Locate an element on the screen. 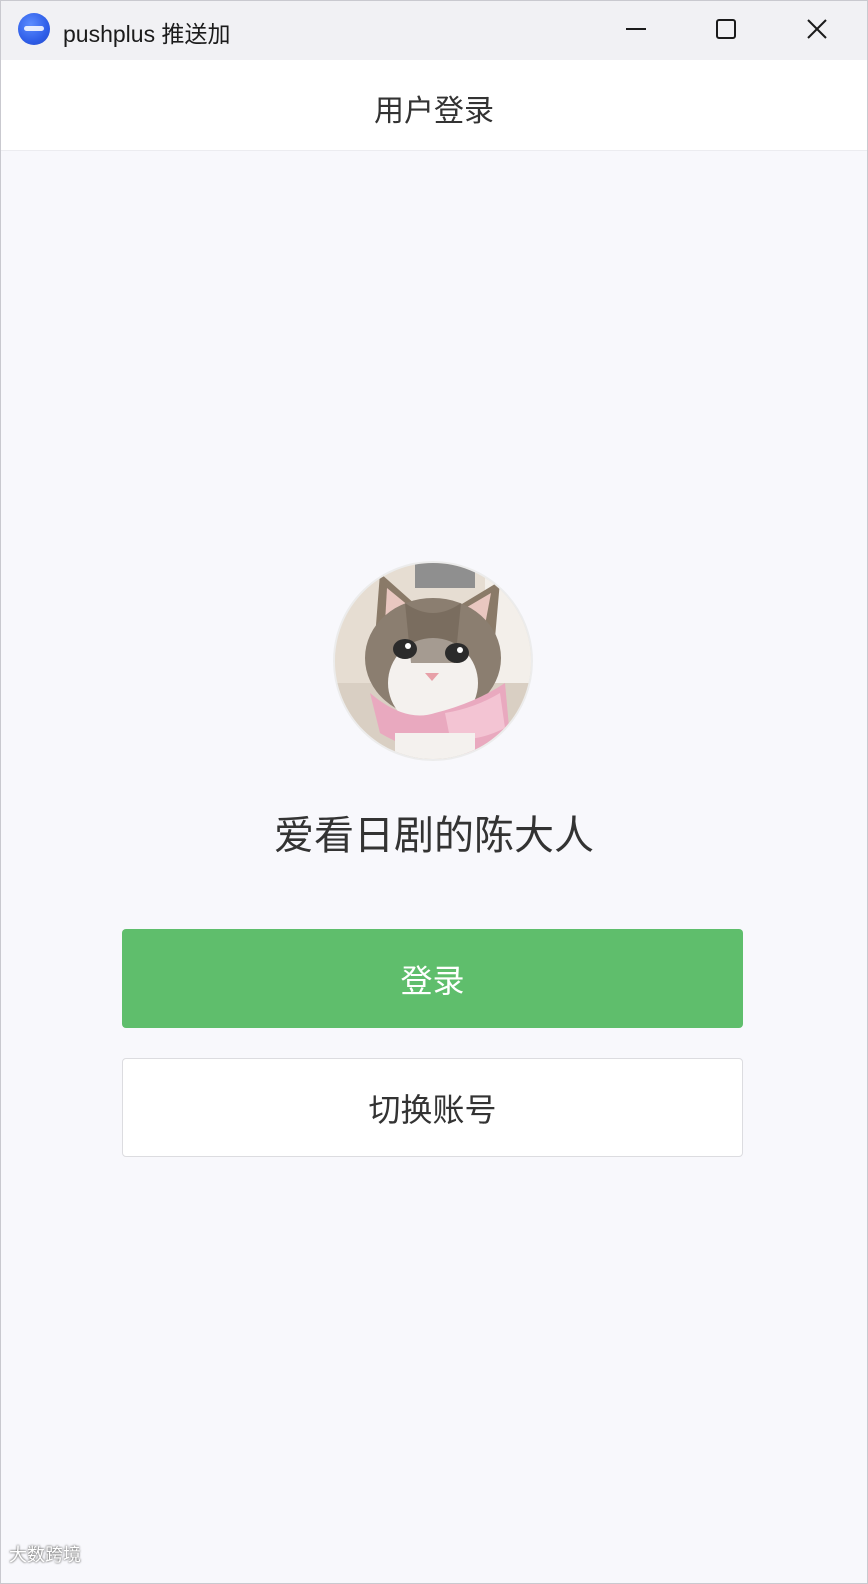  page-title: 用户登录 is located at coordinates (434, 111).